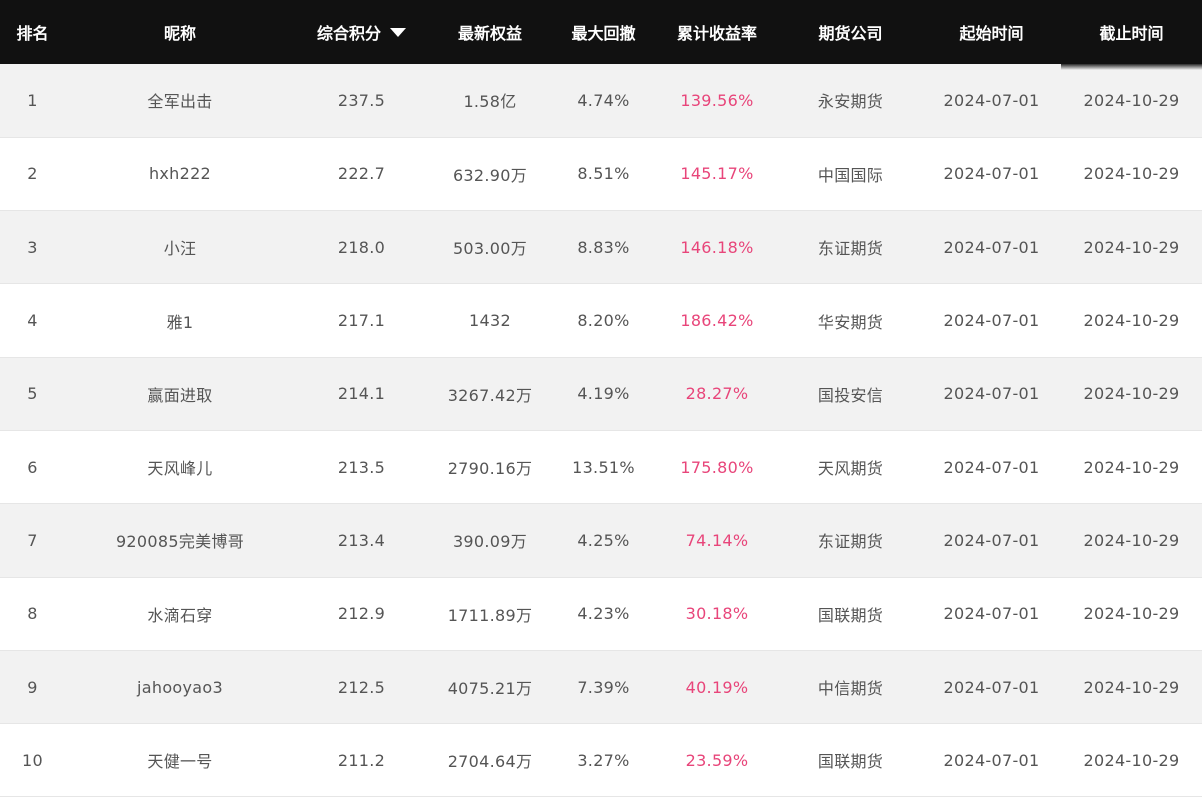 The image size is (1202, 800). Describe the element at coordinates (717, 321) in the screenshot. I see `cell-return-rate: 186.42%` at that location.